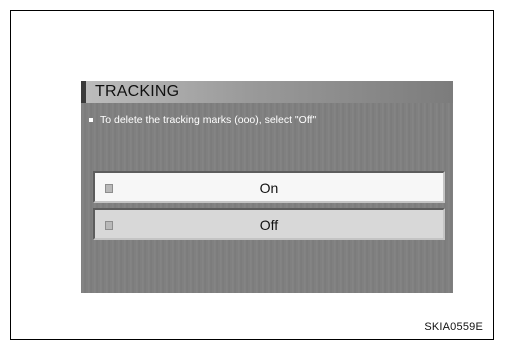 This screenshot has width=506, height=350. What do you see at coordinates (91, 120) in the screenshot?
I see `bullet-icon` at bounding box center [91, 120].